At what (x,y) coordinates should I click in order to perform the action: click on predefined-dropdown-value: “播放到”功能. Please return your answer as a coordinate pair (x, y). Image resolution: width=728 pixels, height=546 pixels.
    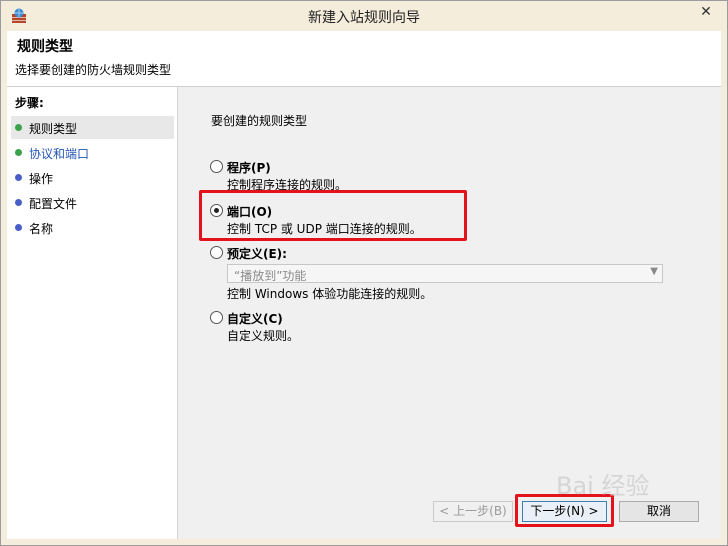
    Looking at the image, I should click on (270, 276).